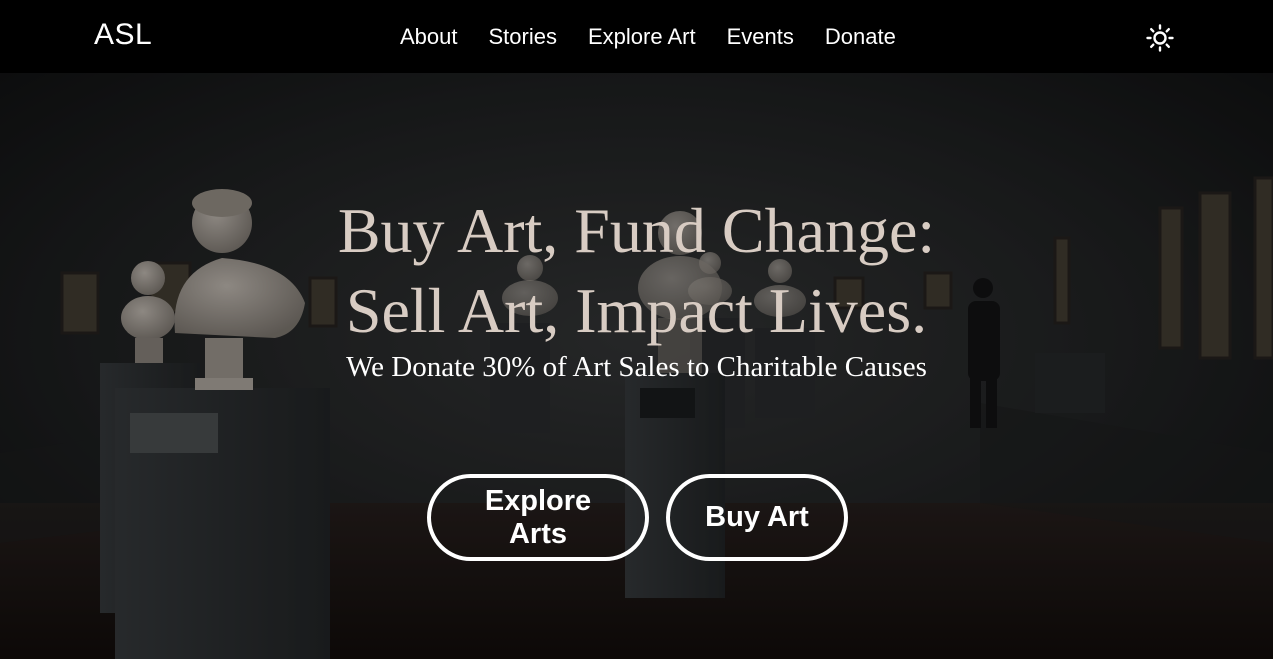 The width and height of the screenshot is (1273, 659). What do you see at coordinates (860, 37) in the screenshot?
I see `nav-item-donate: Donate` at bounding box center [860, 37].